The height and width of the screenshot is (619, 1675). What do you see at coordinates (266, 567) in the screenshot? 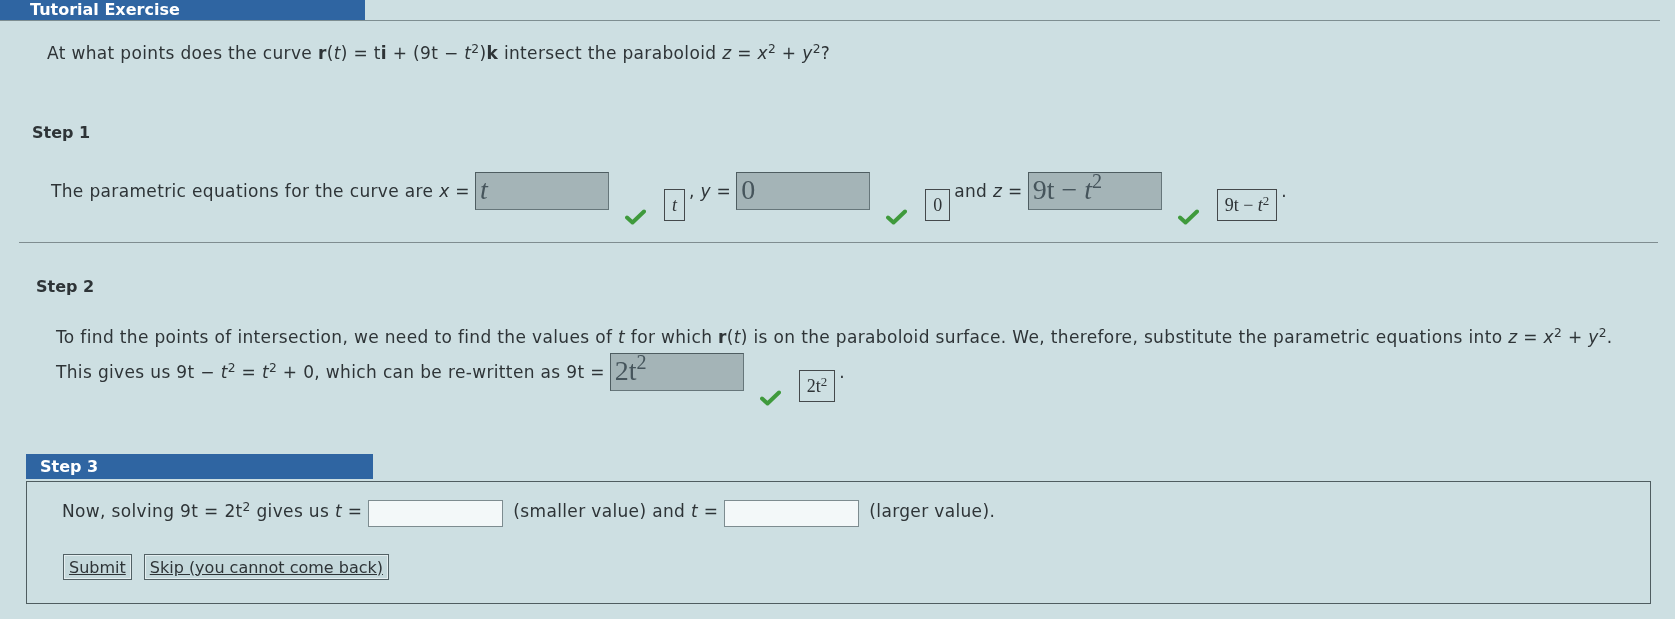
I see `skip-button: Skip (you cannot come back)` at bounding box center [266, 567].